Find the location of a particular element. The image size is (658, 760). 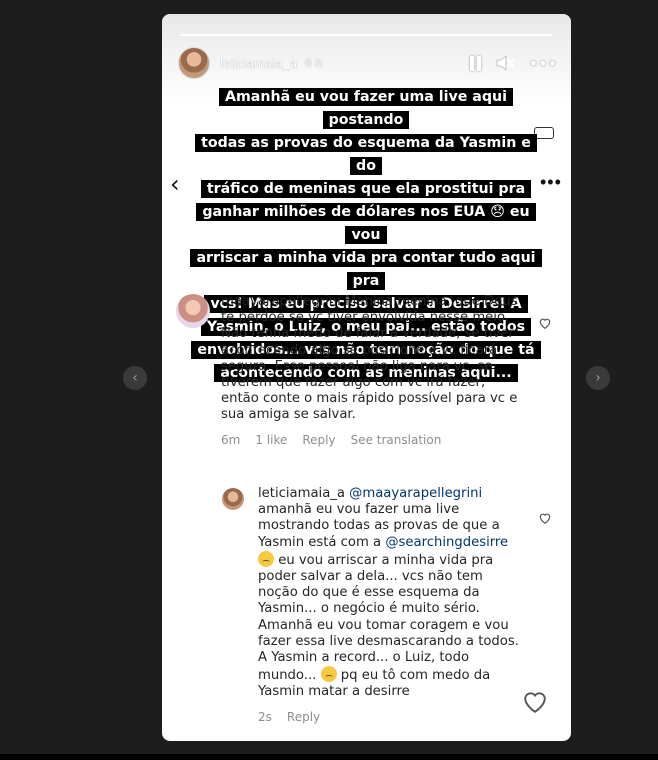

bottom-bar is located at coordinates (329, 757).